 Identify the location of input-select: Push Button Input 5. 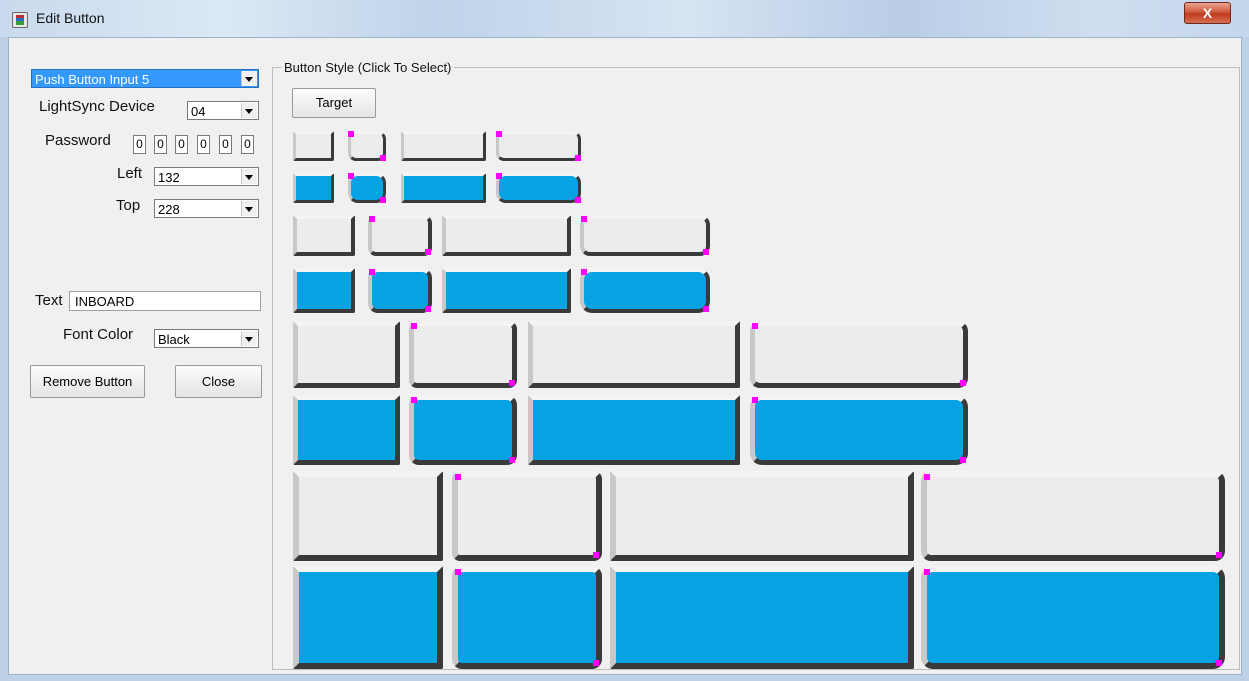
(145, 78).